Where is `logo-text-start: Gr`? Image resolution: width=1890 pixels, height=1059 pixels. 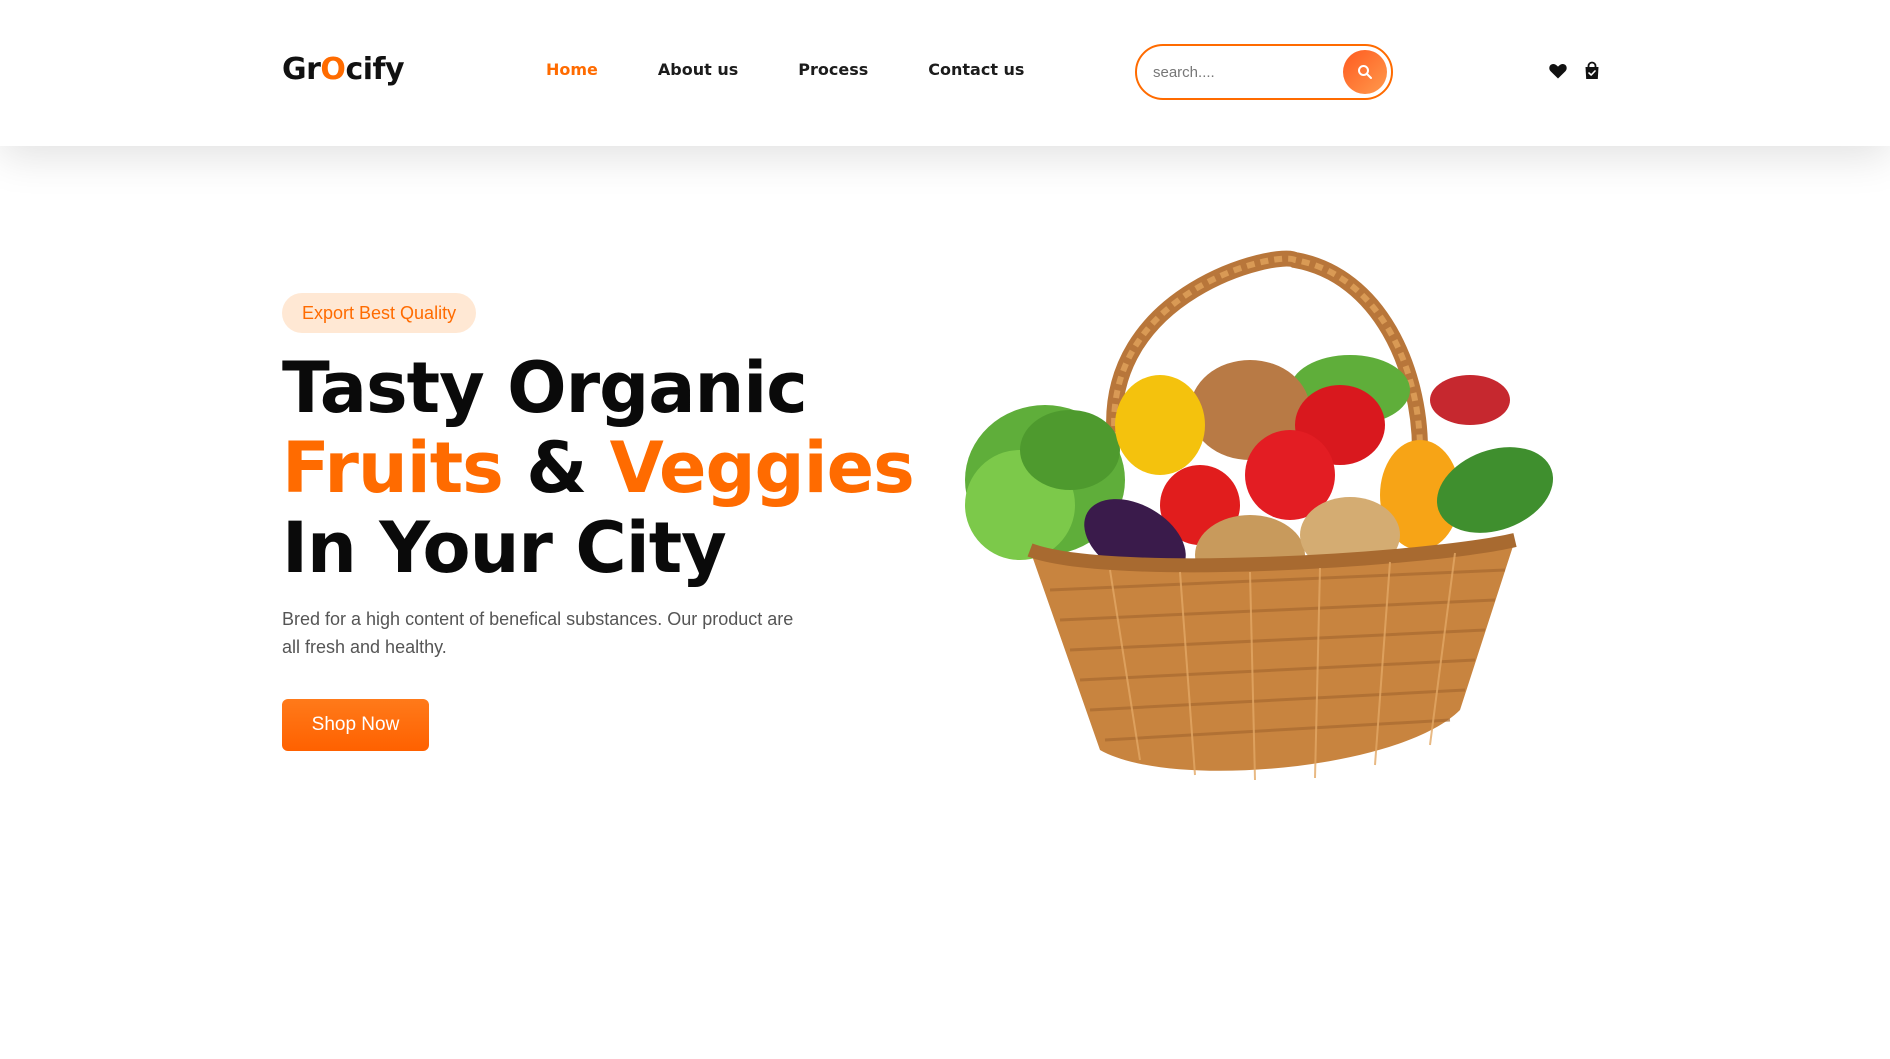
logo-text-start: Gr is located at coordinates (301, 69).